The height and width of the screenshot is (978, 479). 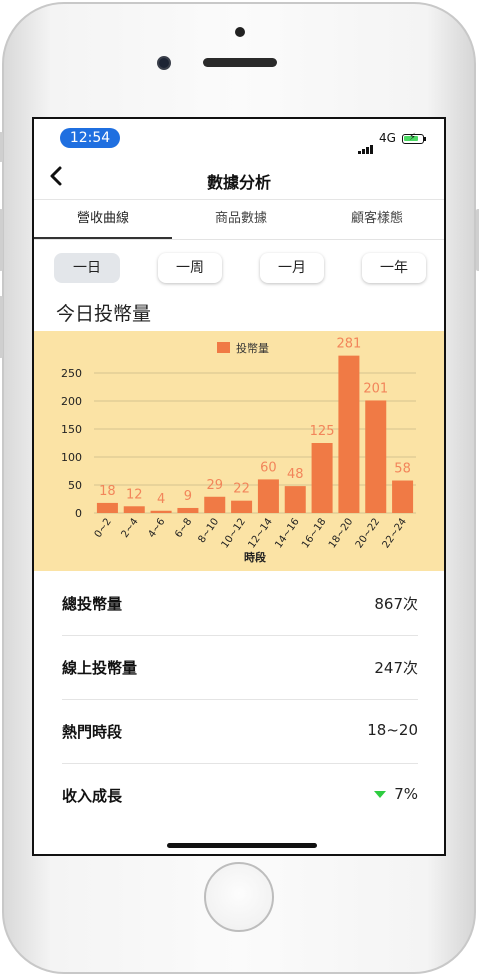 What do you see at coordinates (240, 795) in the screenshot?
I see `stat-row-growth: 收入成長 7%` at bounding box center [240, 795].